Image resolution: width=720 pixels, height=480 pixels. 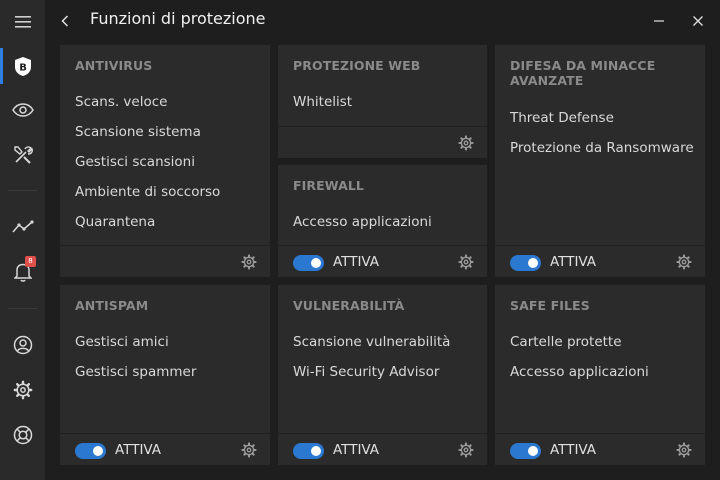 I want to click on link-rescue-environment: Ambiente di soccorso, so click(x=147, y=192).